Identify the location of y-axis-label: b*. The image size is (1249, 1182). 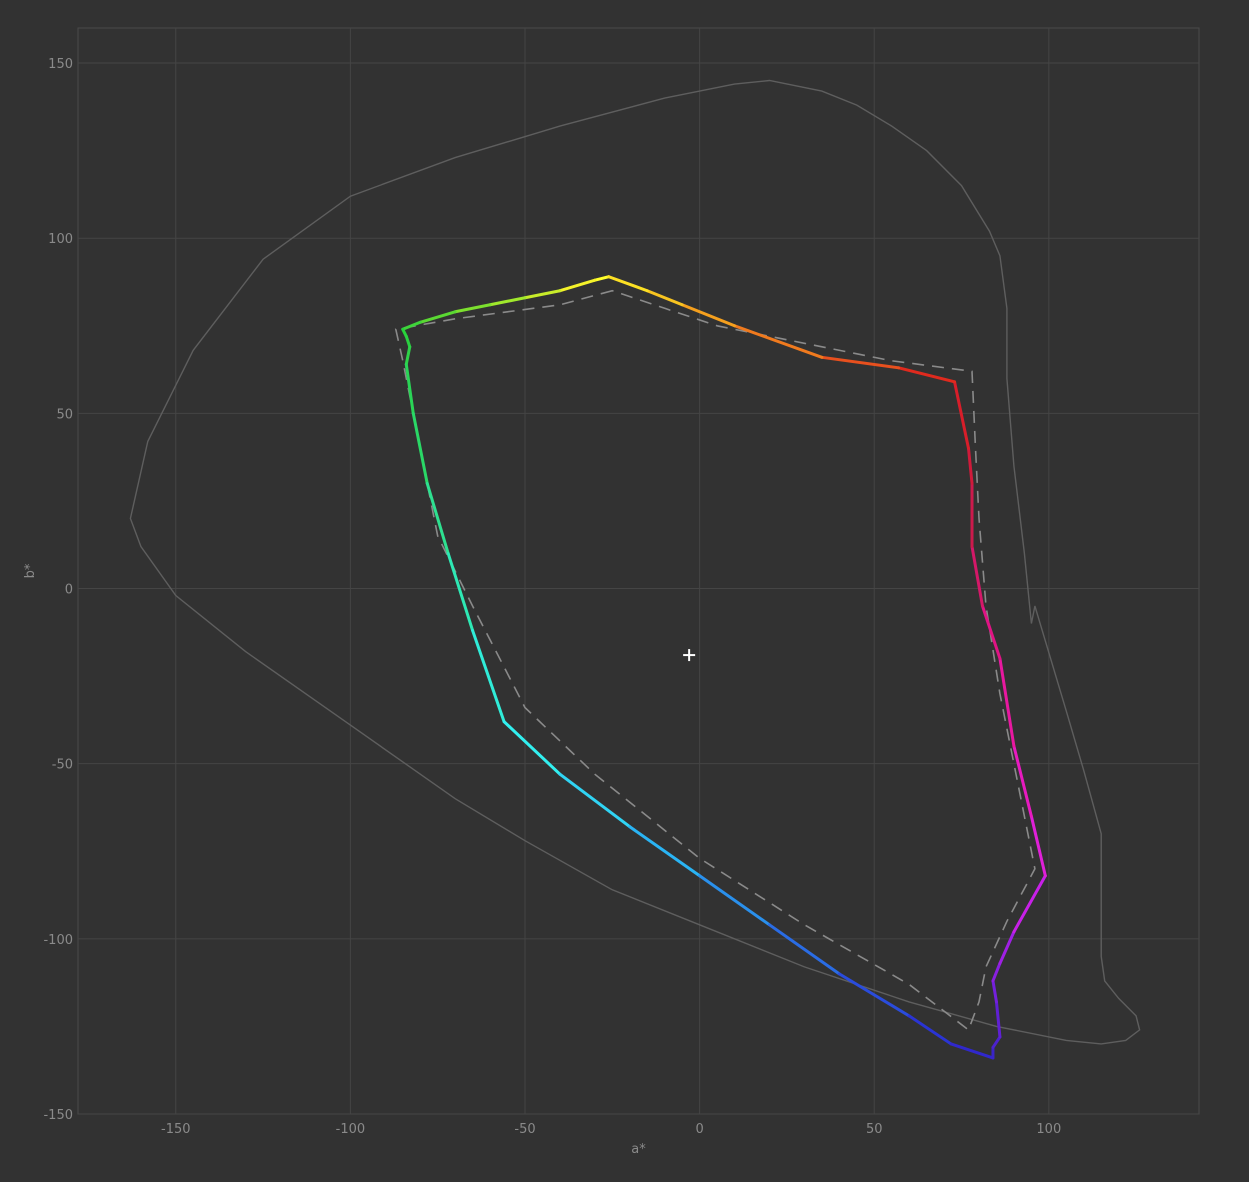
(30, 570).